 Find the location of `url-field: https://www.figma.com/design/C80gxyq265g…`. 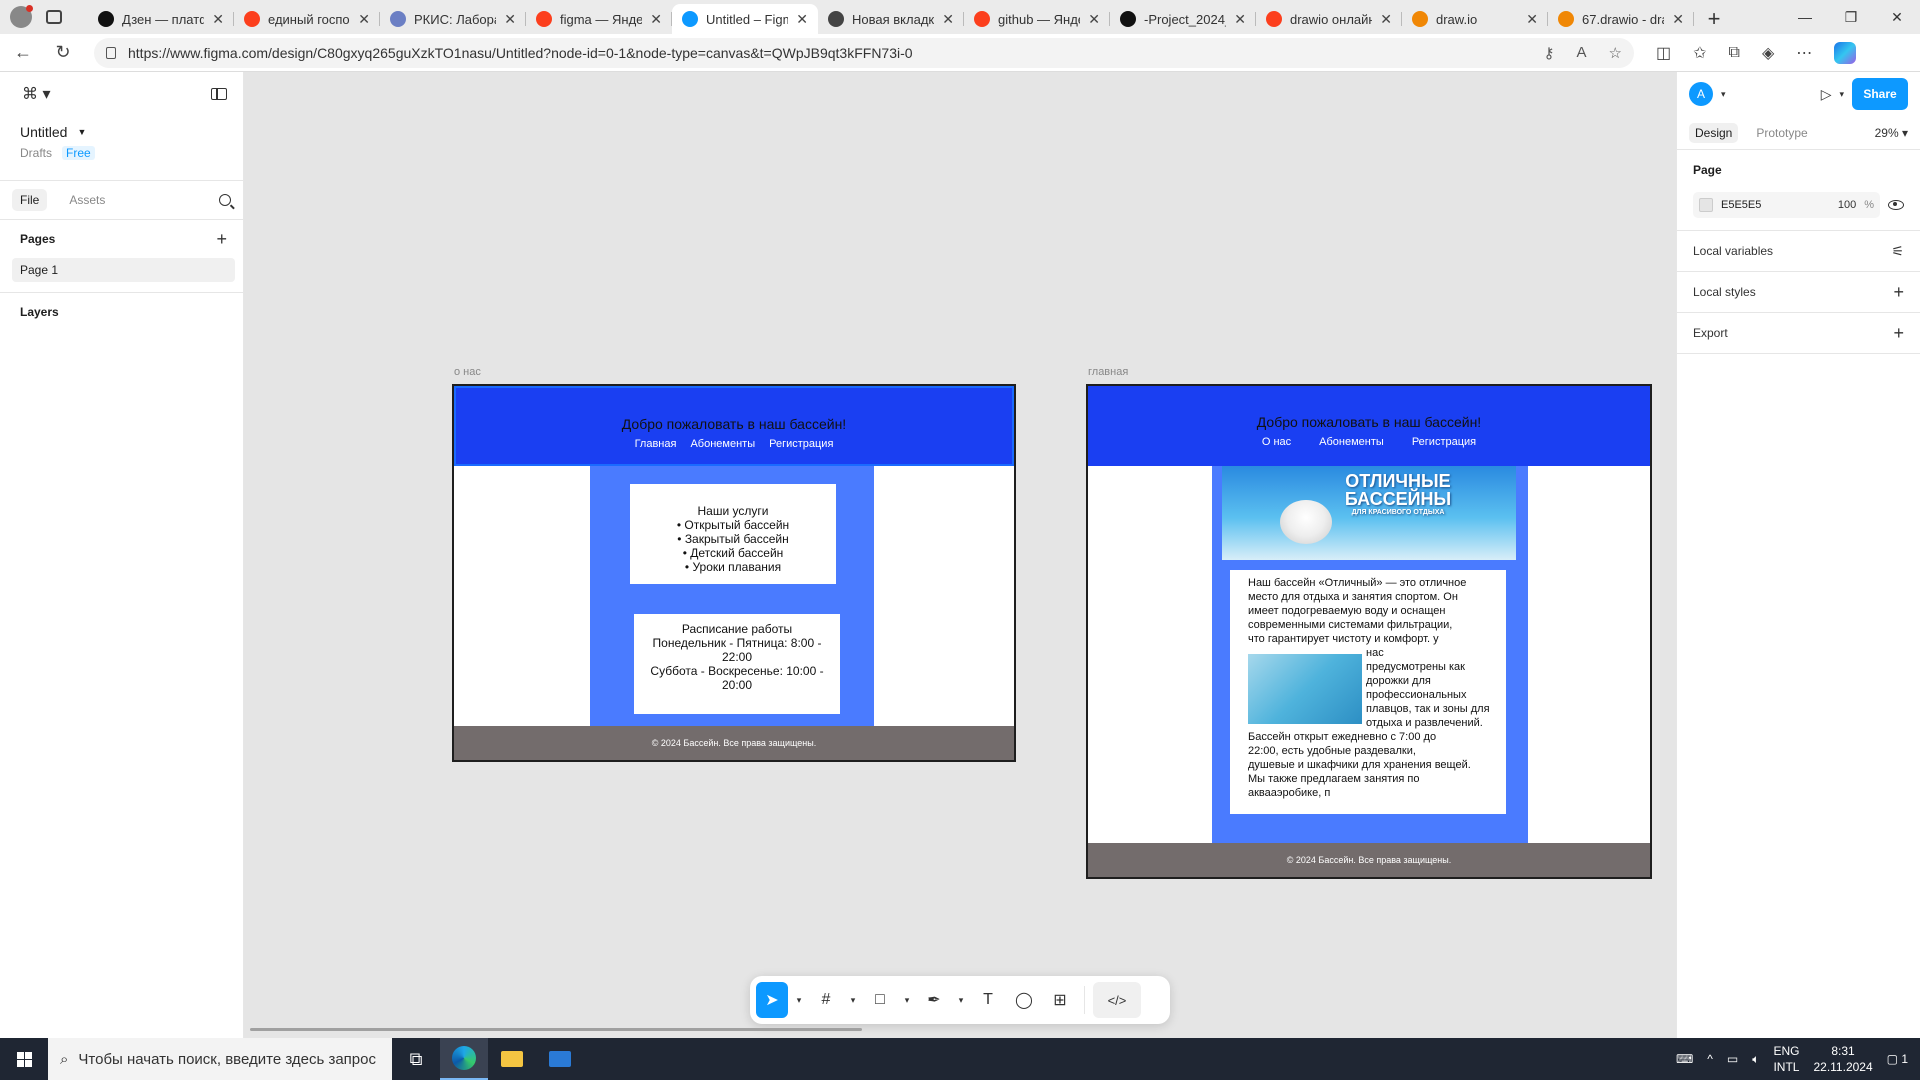

url-field: https://www.figma.com/design/C80gxyq265g… is located at coordinates (864, 52).